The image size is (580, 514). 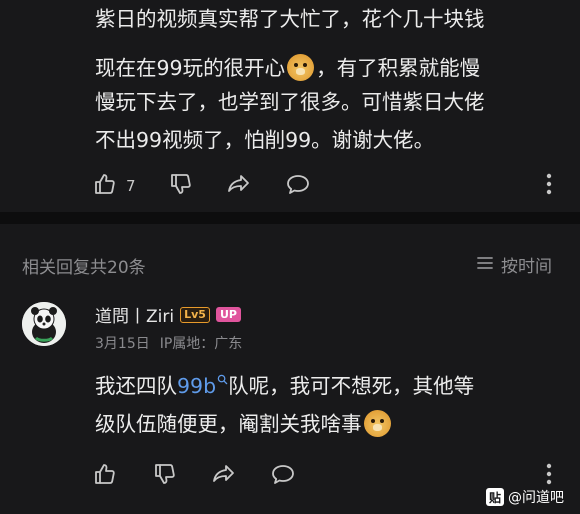 What do you see at coordinates (536, 498) in the screenshot?
I see `watermark-text: @问道吧` at bounding box center [536, 498].